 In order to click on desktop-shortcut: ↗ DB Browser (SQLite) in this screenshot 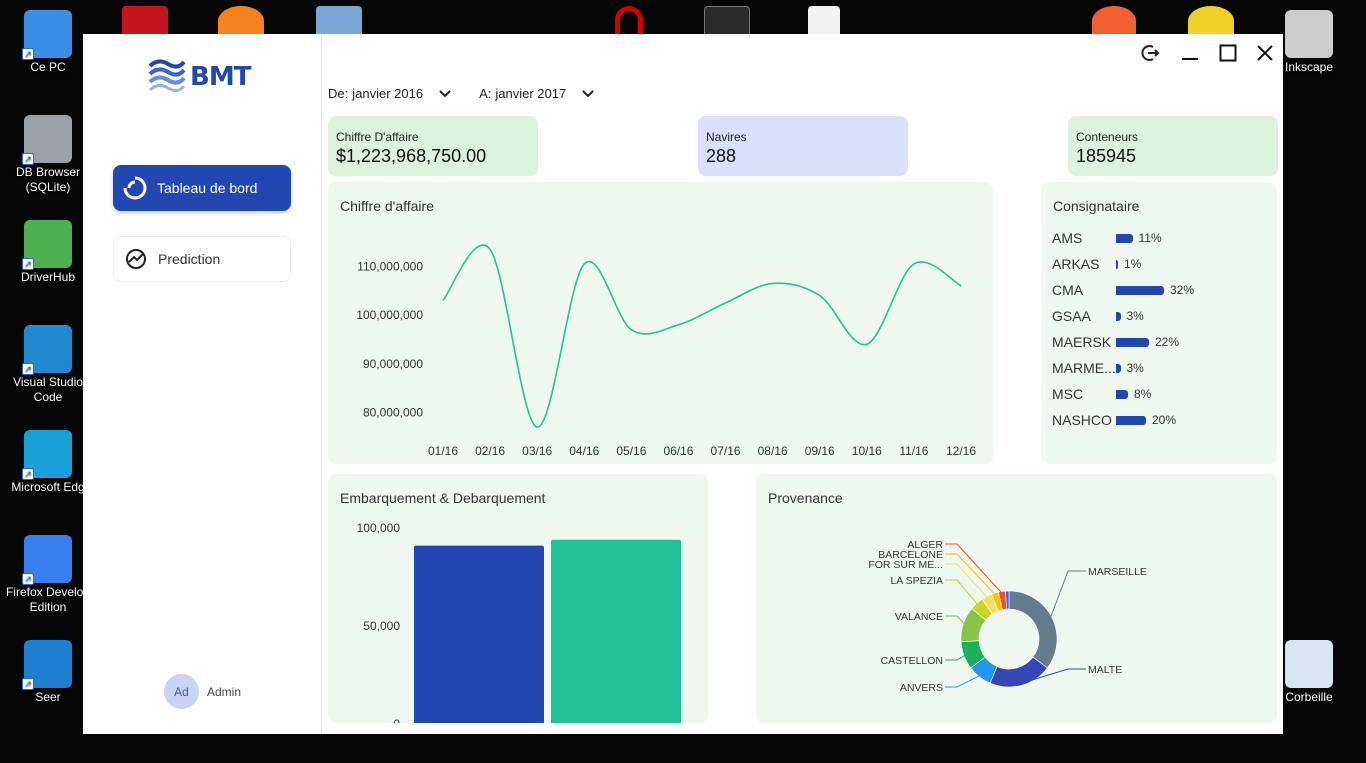, I will do `click(48, 155)`.